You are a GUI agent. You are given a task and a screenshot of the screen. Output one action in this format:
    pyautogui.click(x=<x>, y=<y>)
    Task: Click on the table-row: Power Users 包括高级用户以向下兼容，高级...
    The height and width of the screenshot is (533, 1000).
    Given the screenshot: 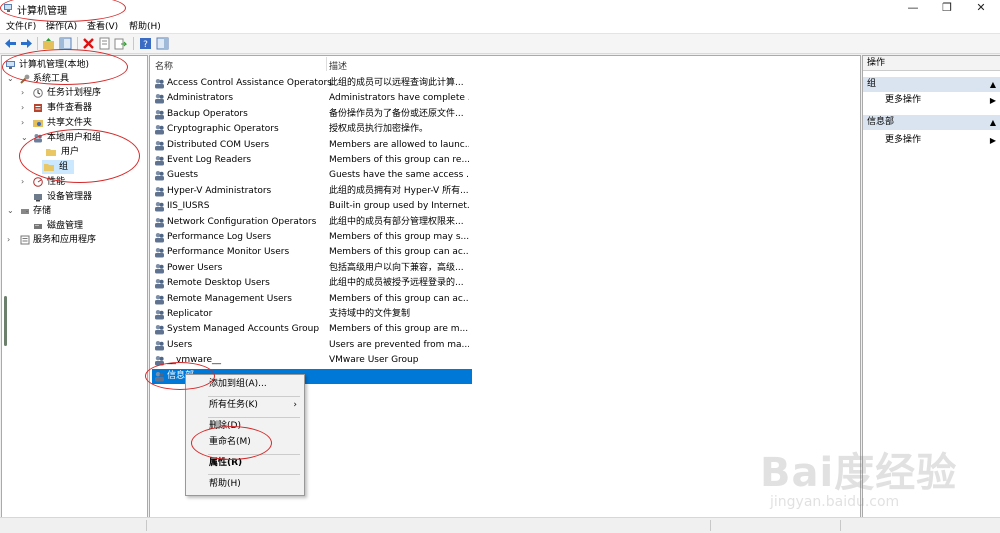 What is the action you would take?
    pyautogui.click(x=312, y=268)
    